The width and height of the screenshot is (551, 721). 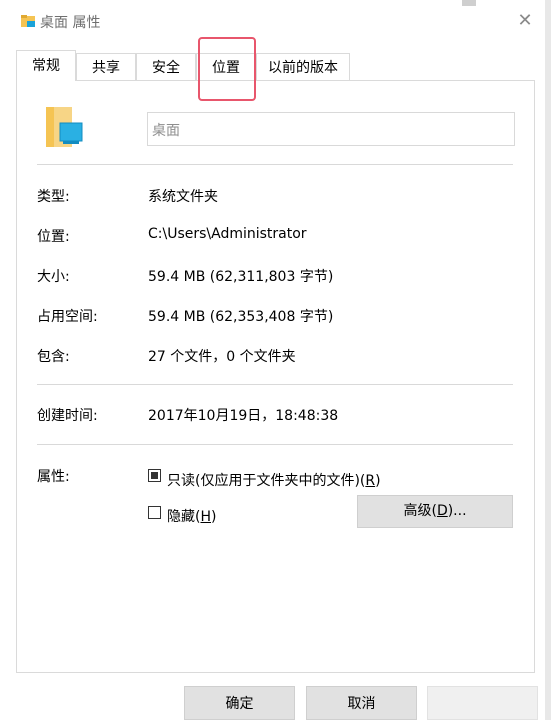 What do you see at coordinates (482, 703) in the screenshot?
I see `apply-button` at bounding box center [482, 703].